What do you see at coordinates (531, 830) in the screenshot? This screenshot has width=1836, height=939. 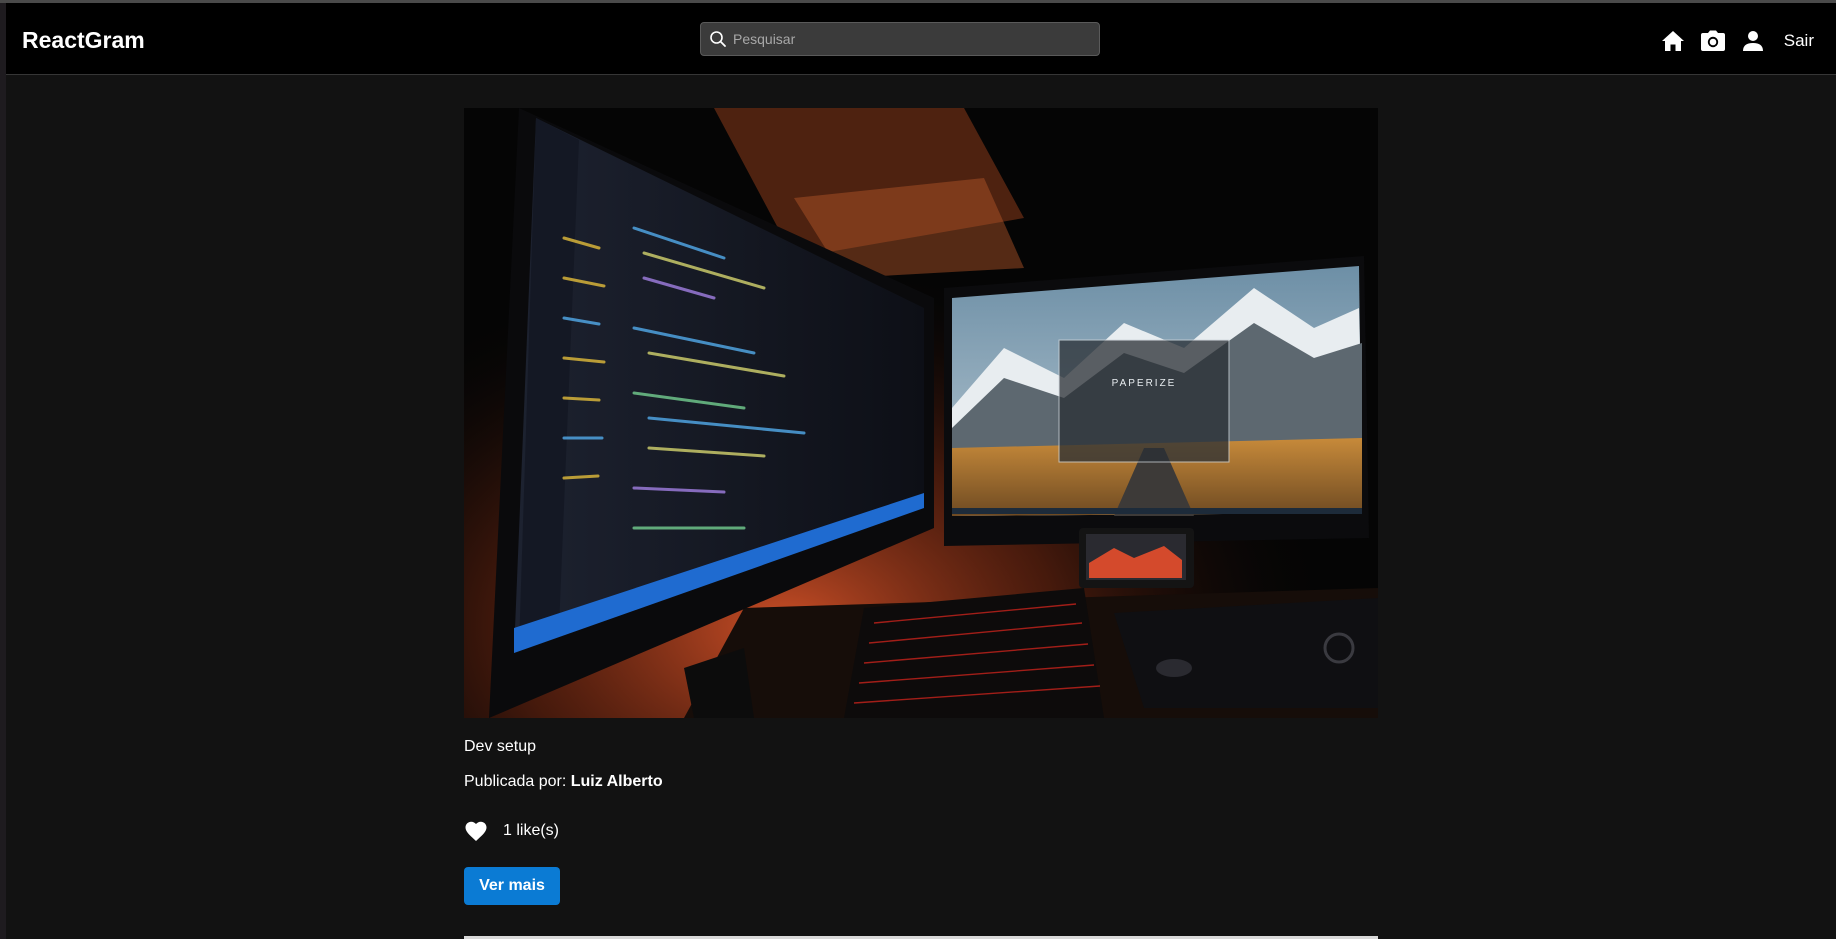 I see `likes-count: 1 like(s)` at bounding box center [531, 830].